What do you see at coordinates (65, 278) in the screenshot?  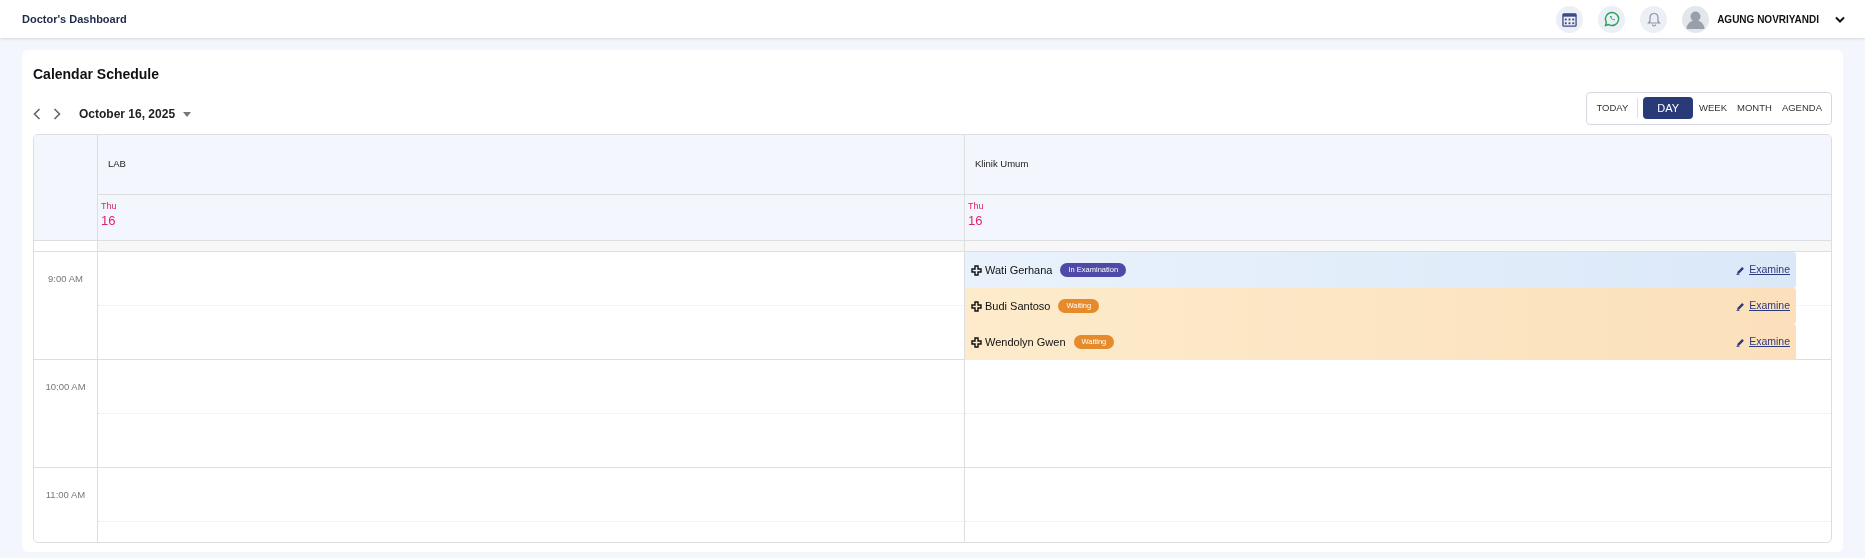 I see `time-label: 9:00 AM` at bounding box center [65, 278].